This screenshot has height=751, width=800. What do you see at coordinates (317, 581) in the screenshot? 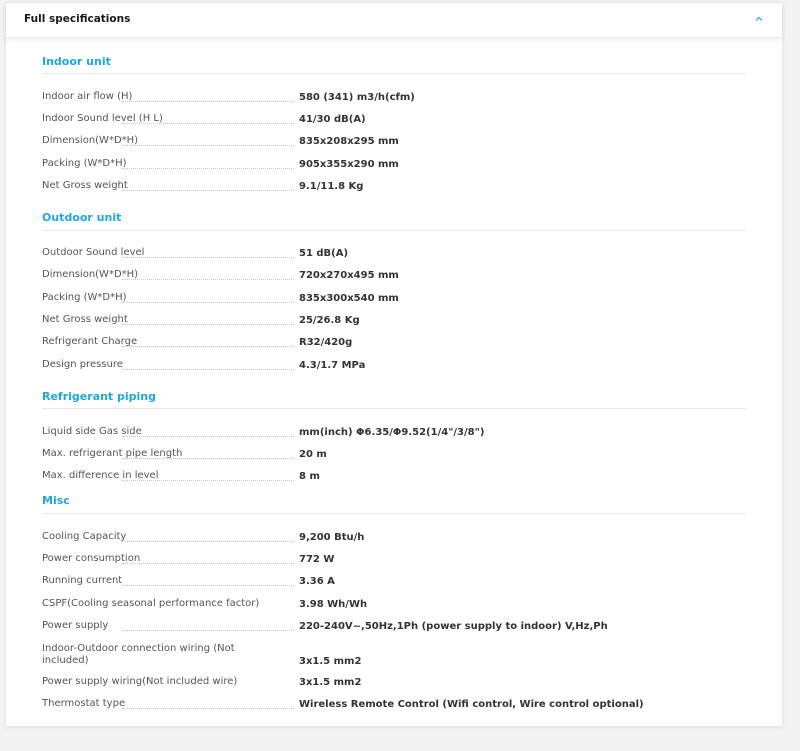
I see `spec-value: 3.36 A` at bounding box center [317, 581].